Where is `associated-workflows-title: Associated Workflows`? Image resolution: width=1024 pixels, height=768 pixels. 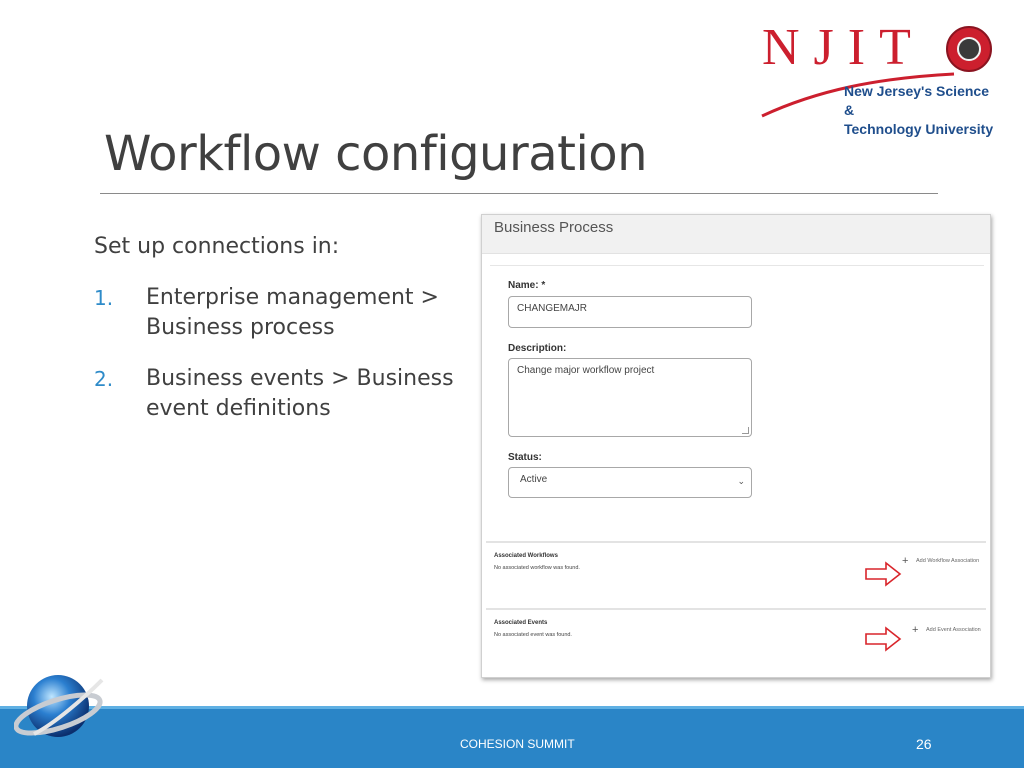
associated-workflows-title: Associated Workflows is located at coordinates (526, 556).